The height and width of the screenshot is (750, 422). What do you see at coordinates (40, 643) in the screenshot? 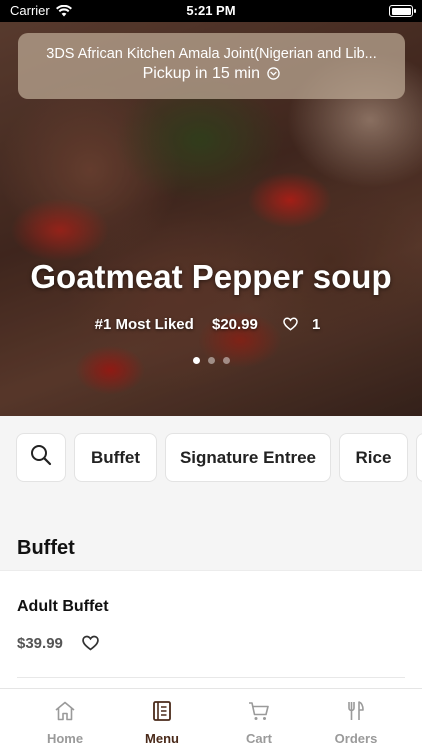
I see `menu-item-price: $39.99` at bounding box center [40, 643].